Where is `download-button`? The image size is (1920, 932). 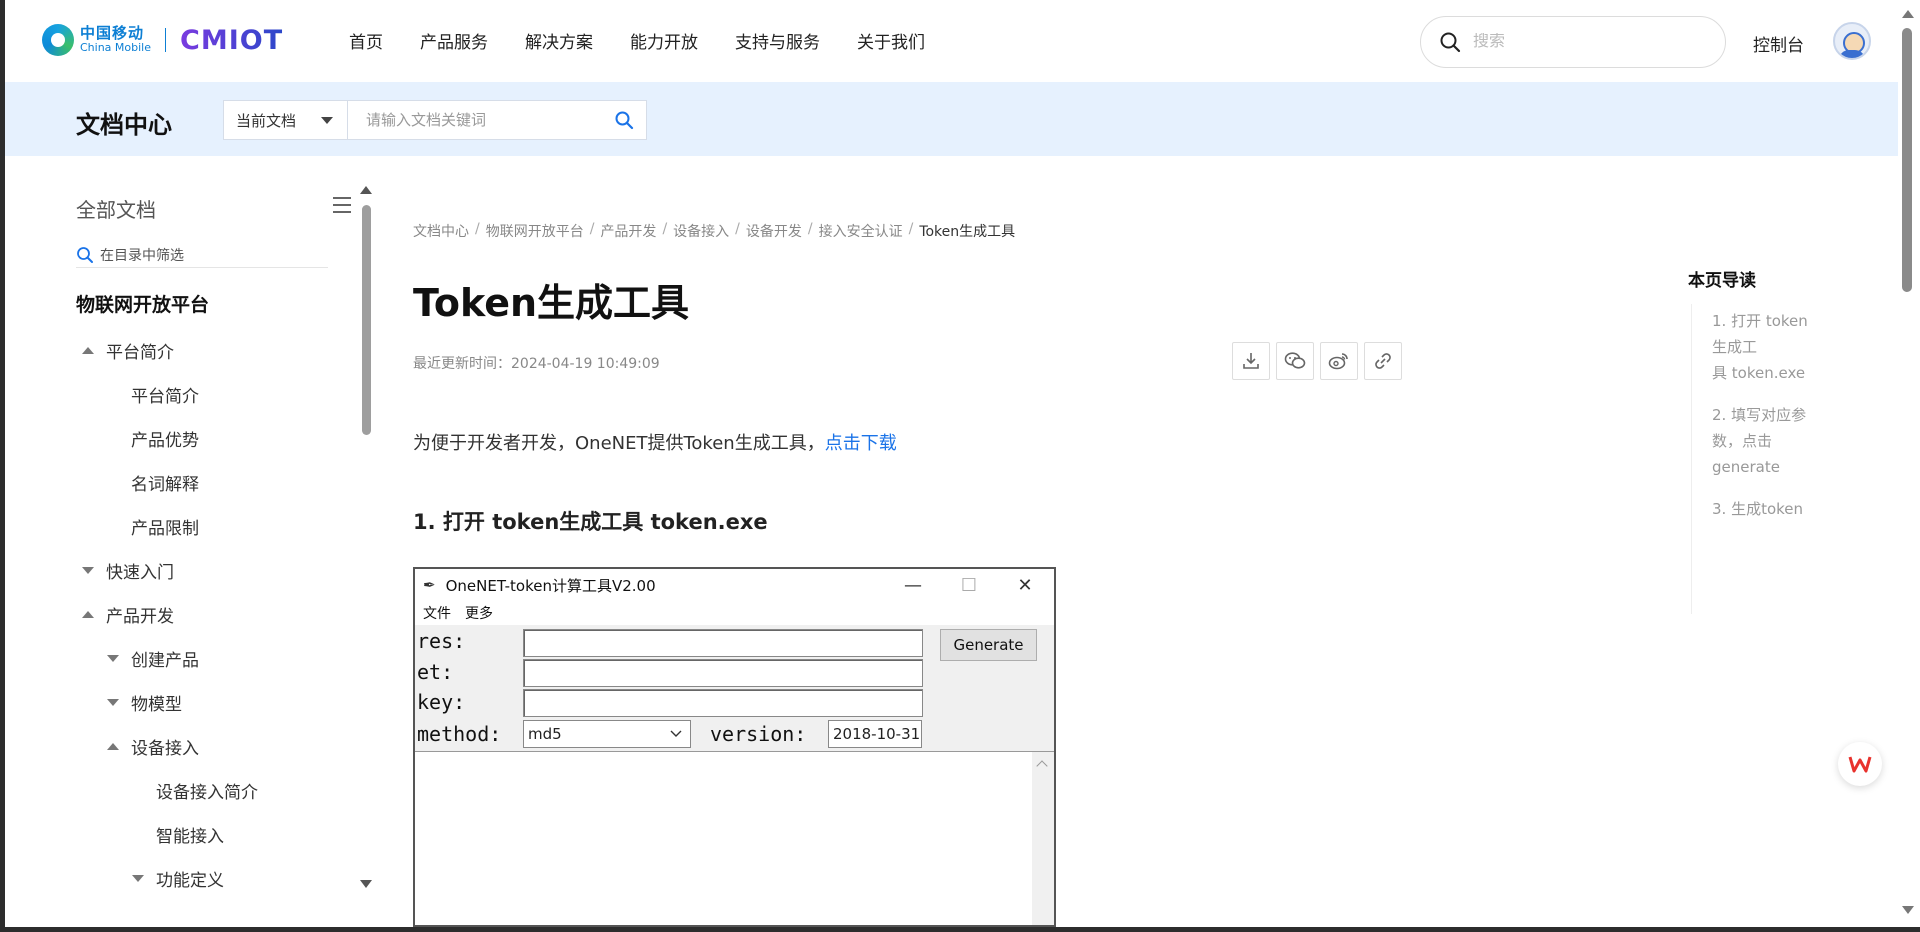
download-button is located at coordinates (1251, 361).